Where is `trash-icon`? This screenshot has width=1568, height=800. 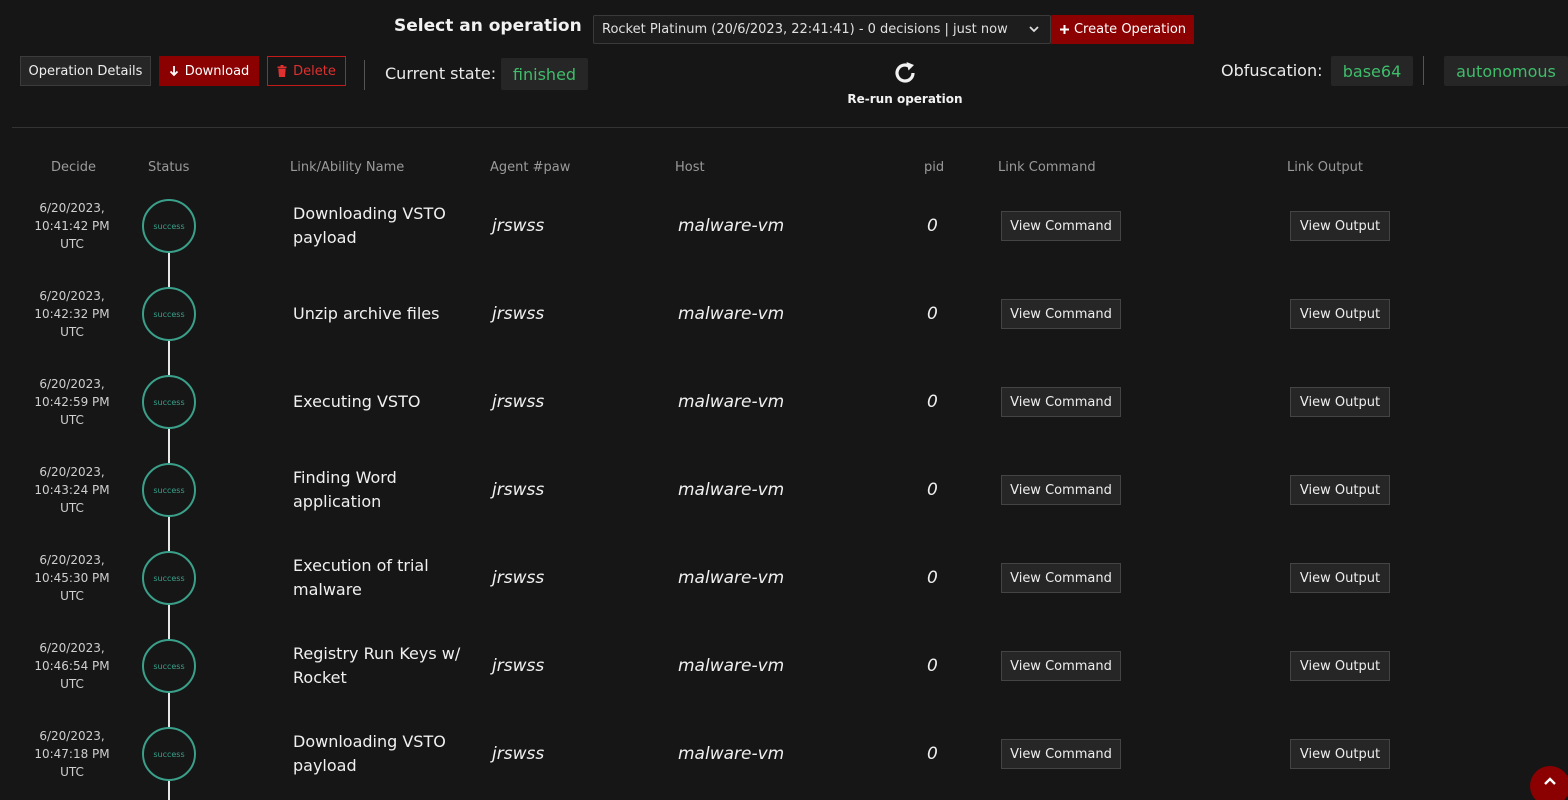 trash-icon is located at coordinates (282, 71).